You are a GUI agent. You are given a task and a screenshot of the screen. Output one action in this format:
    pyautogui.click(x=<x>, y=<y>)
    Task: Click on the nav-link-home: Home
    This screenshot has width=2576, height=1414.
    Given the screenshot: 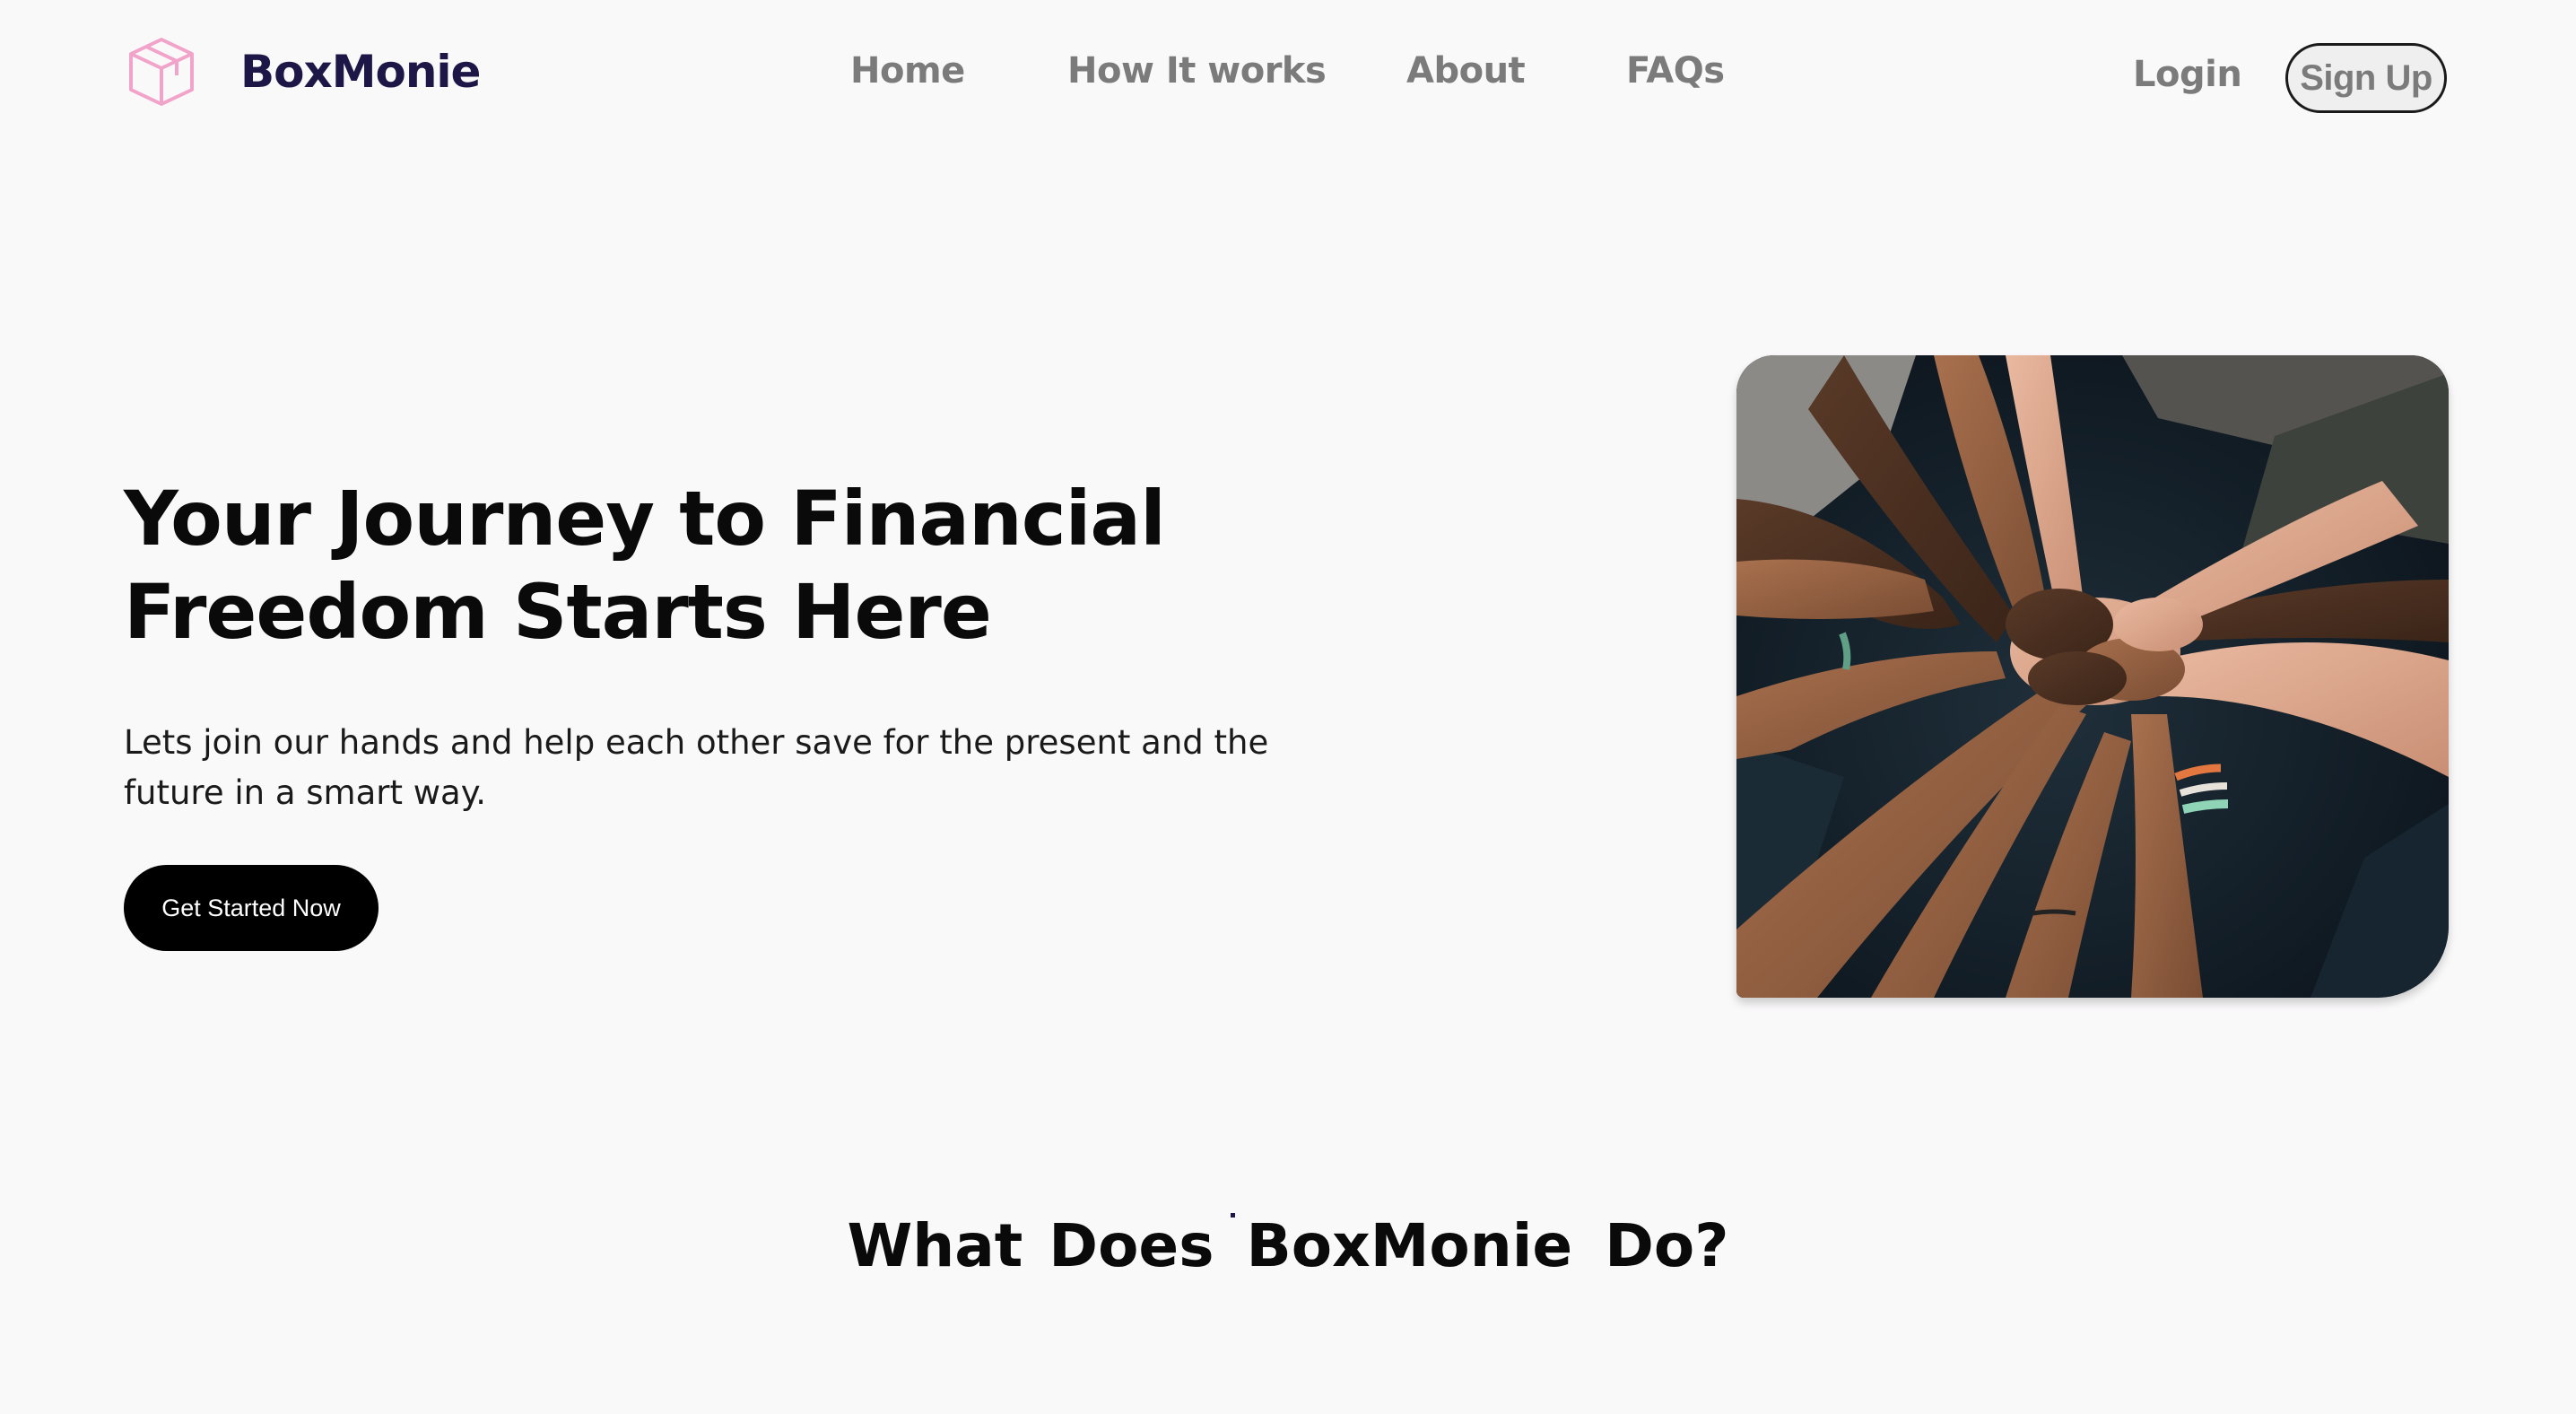 What is the action you would take?
    pyautogui.click(x=907, y=71)
    